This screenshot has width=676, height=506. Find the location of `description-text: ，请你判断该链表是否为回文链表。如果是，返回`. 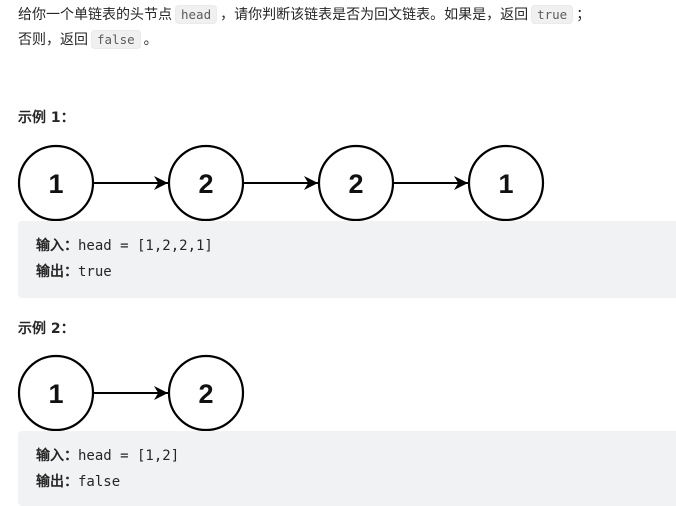

description-text: ，请你判断该链表是否为回文链表。如果是，返回 is located at coordinates (374, 15).